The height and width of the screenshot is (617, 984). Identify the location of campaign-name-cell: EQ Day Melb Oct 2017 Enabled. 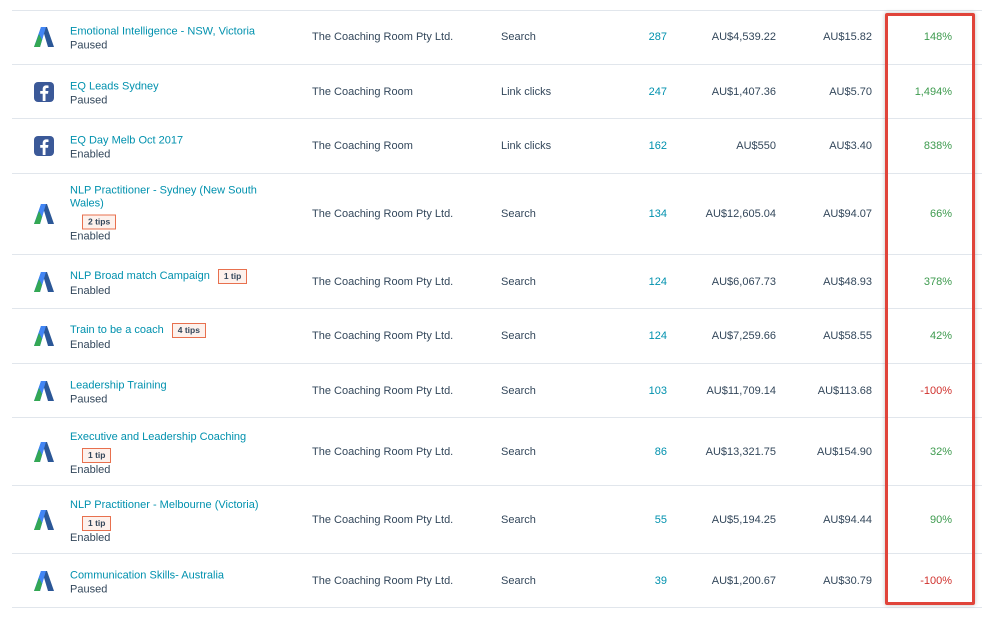
(180, 146).